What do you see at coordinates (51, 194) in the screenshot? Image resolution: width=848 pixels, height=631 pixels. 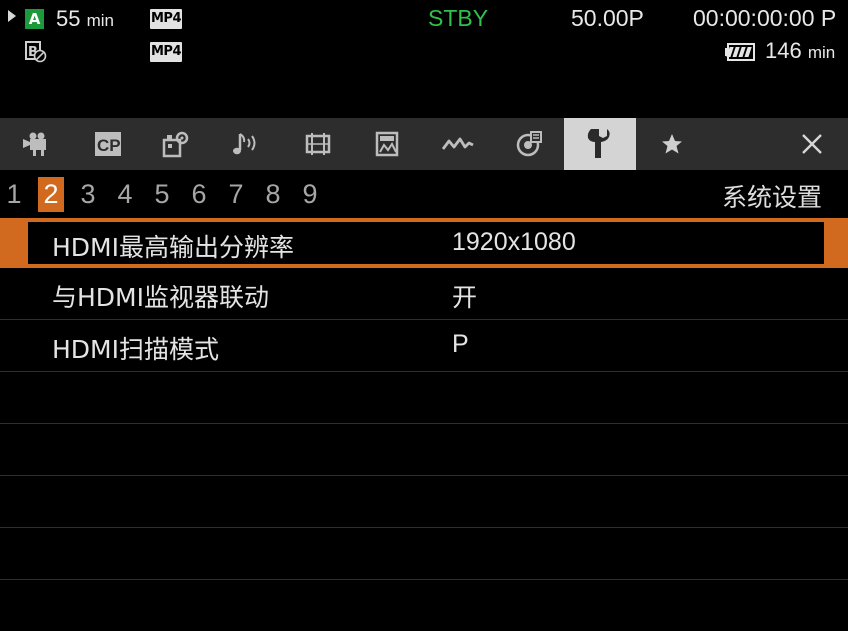 I see `page-2-current: 2` at bounding box center [51, 194].